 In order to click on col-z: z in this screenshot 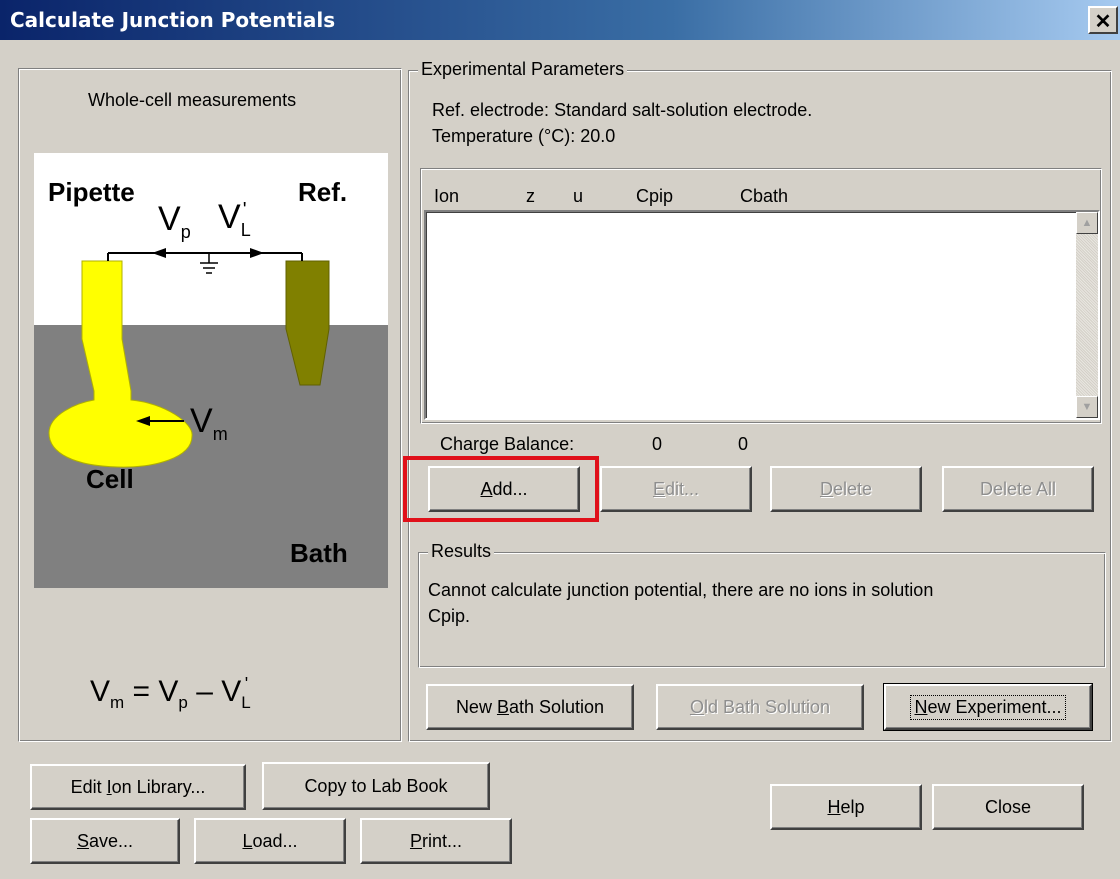, I will do `click(530, 196)`.